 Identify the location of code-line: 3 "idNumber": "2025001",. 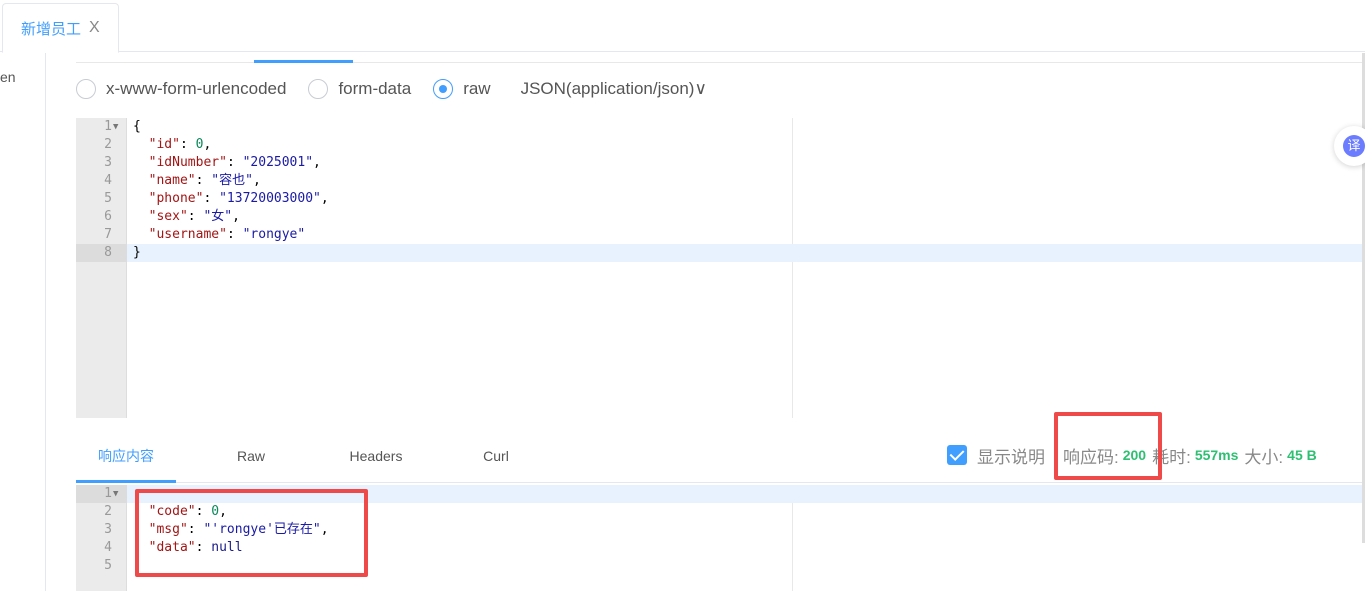
(719, 163).